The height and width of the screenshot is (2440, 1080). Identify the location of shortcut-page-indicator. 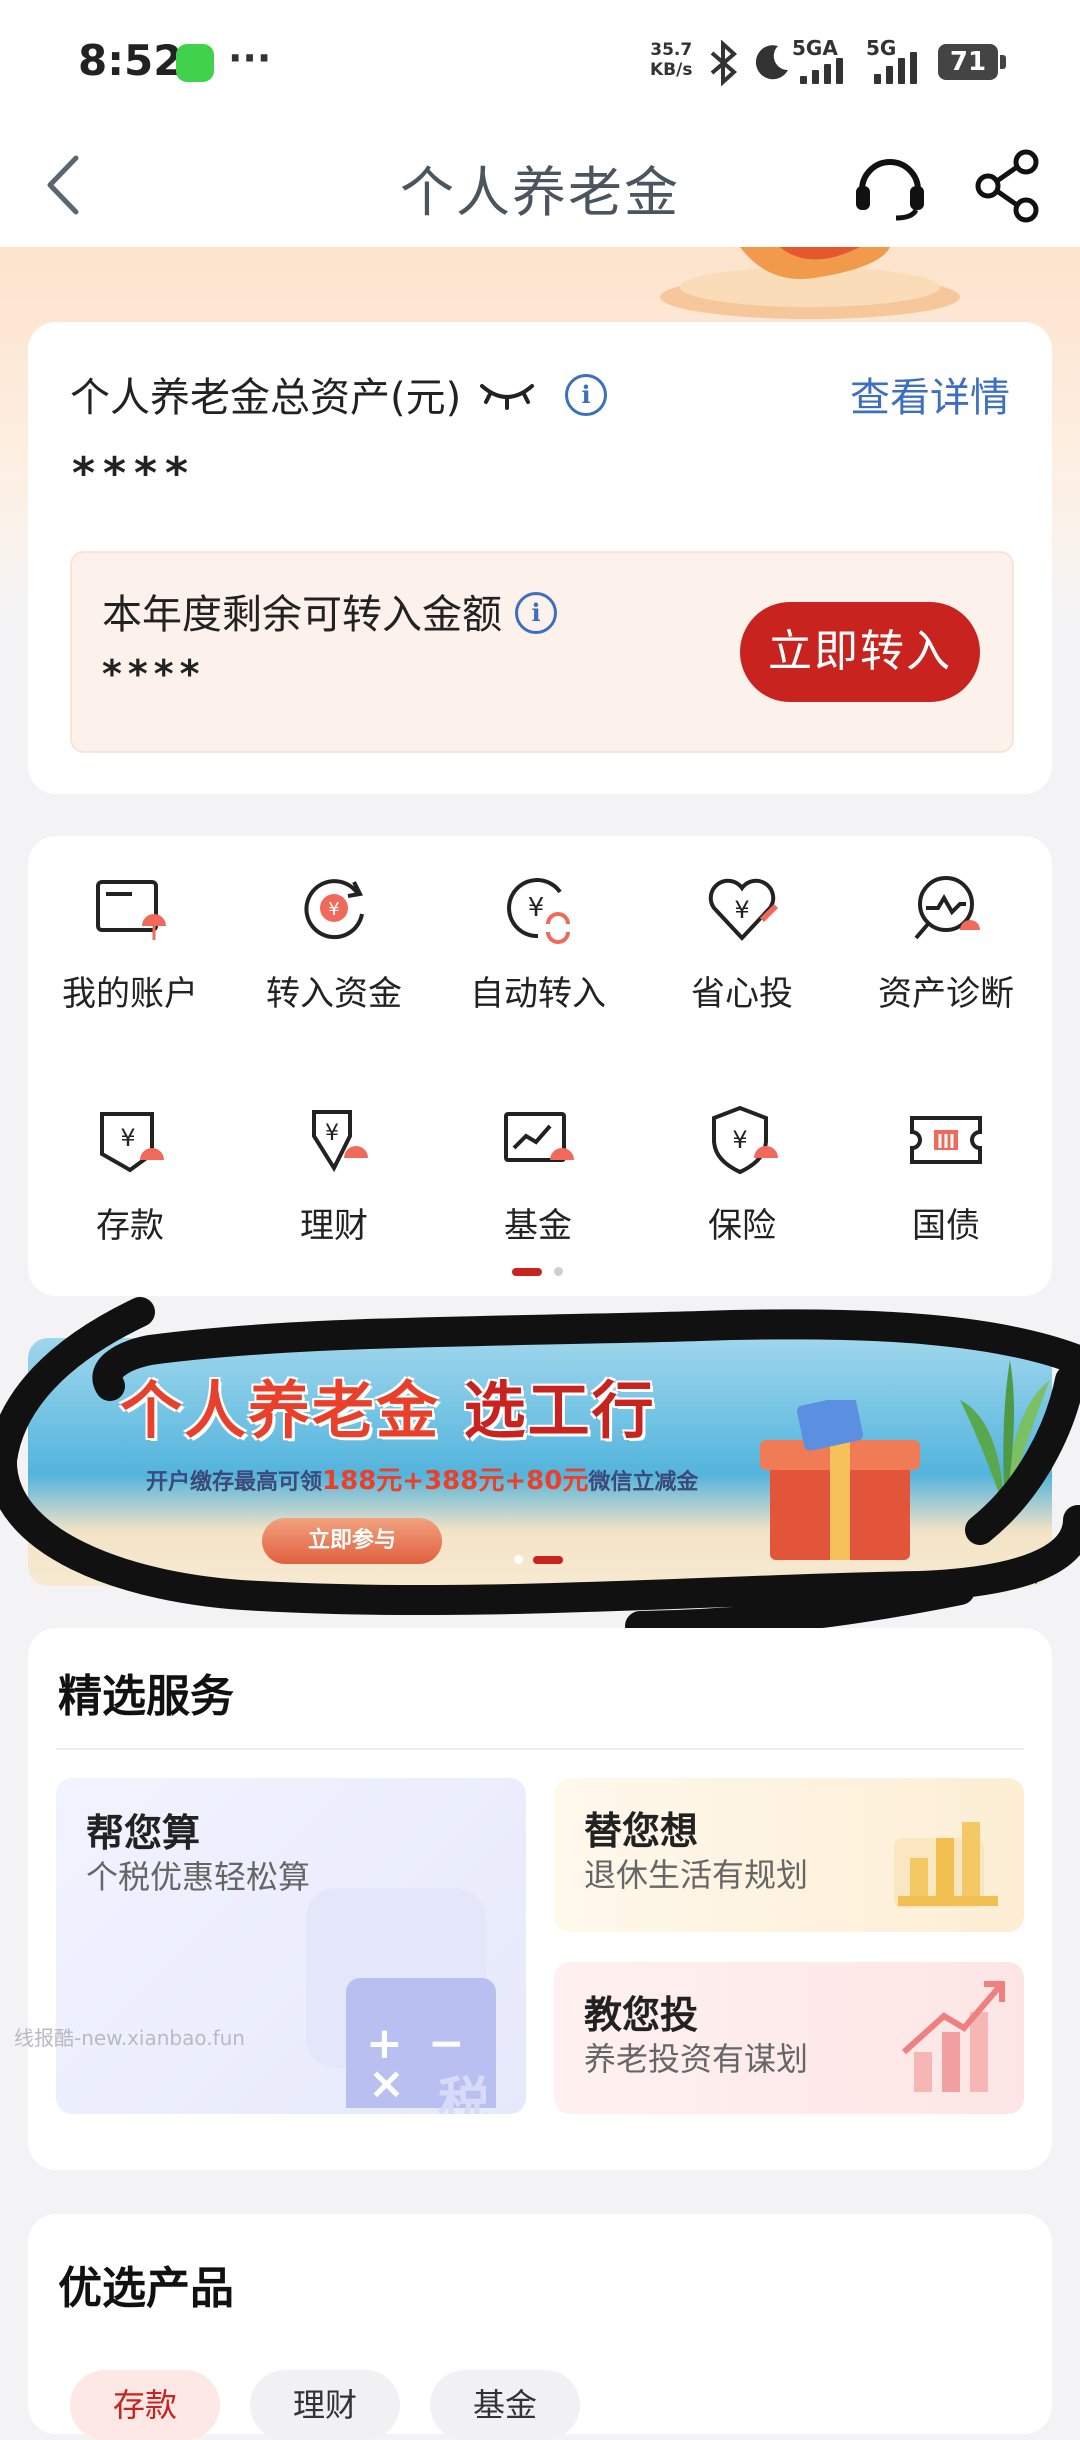
(537, 1270).